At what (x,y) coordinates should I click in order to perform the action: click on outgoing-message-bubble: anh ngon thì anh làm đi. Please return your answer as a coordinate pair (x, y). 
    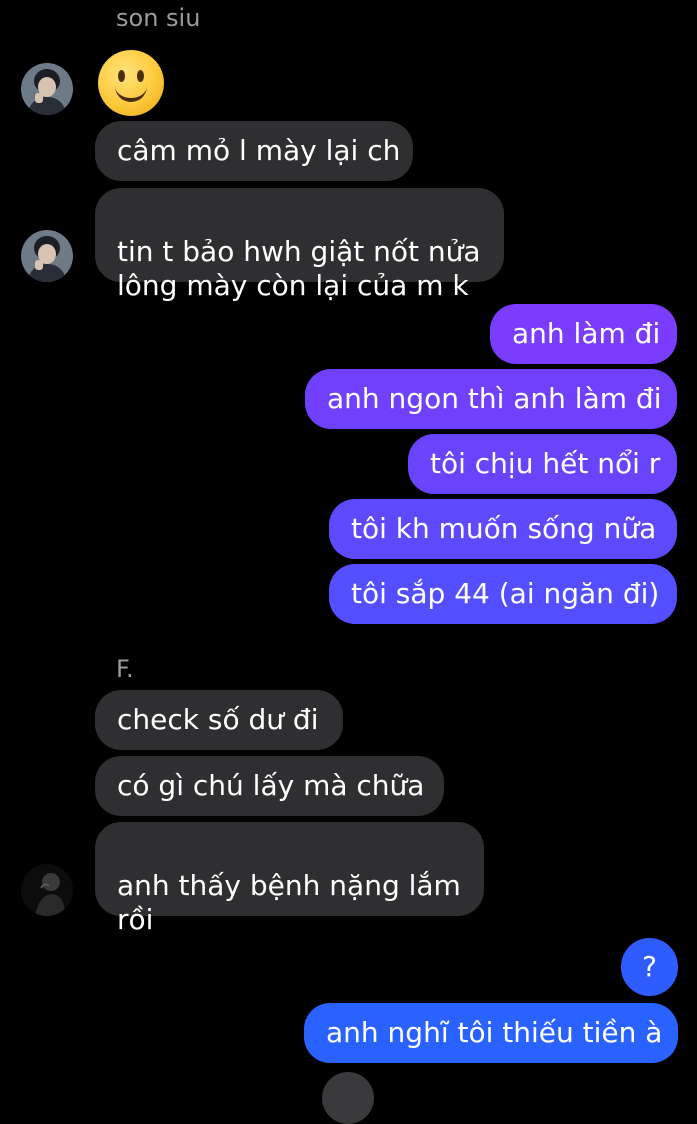
    Looking at the image, I should click on (491, 399).